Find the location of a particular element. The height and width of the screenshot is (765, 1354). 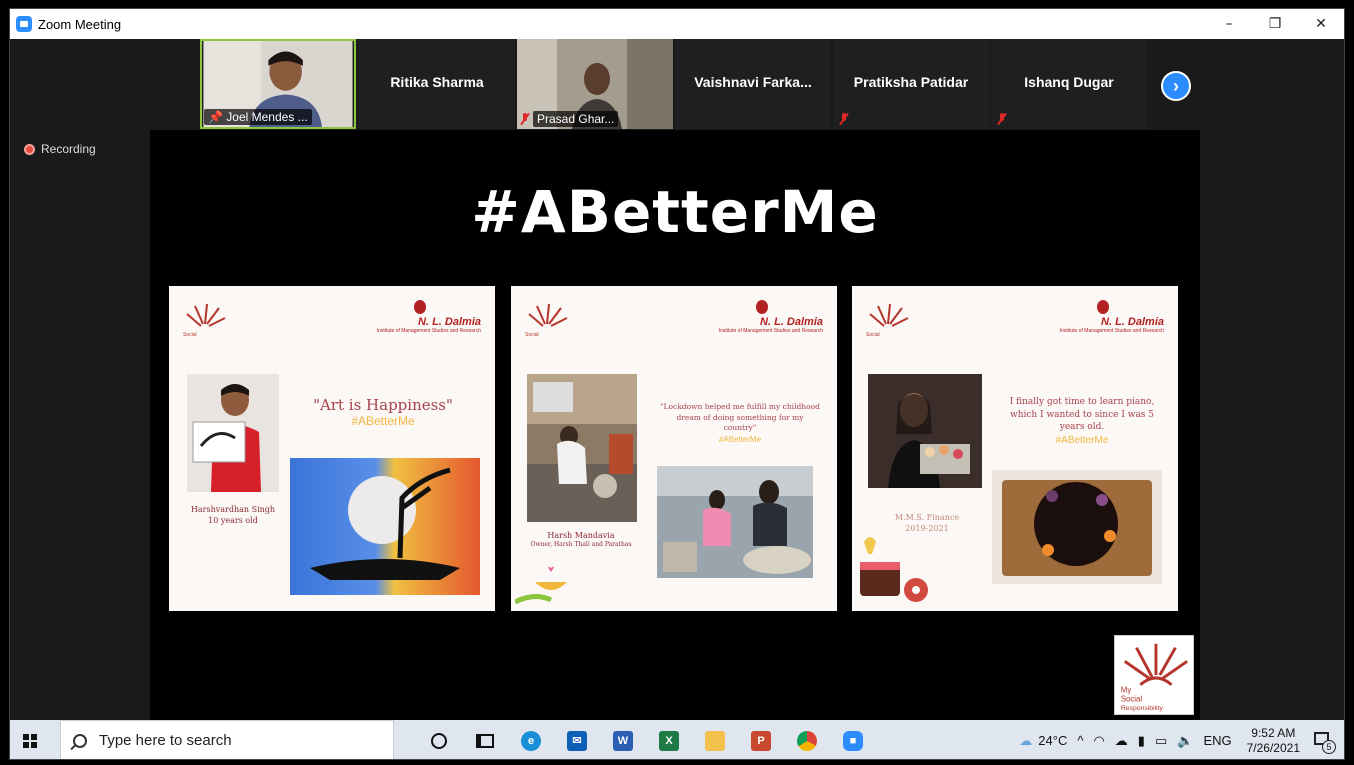

msr-corner-logo-icon: My Social Responsibility is located at coordinates (1154, 675).